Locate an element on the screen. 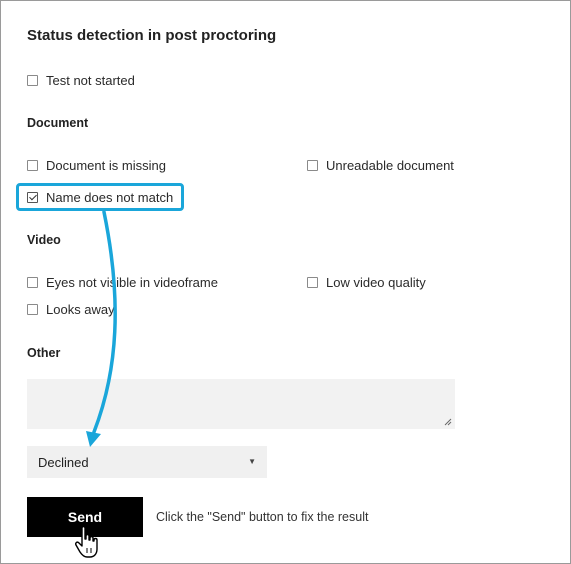 Image resolution: width=571 pixels, height=564 pixels. section-heading-other: Other is located at coordinates (44, 353).